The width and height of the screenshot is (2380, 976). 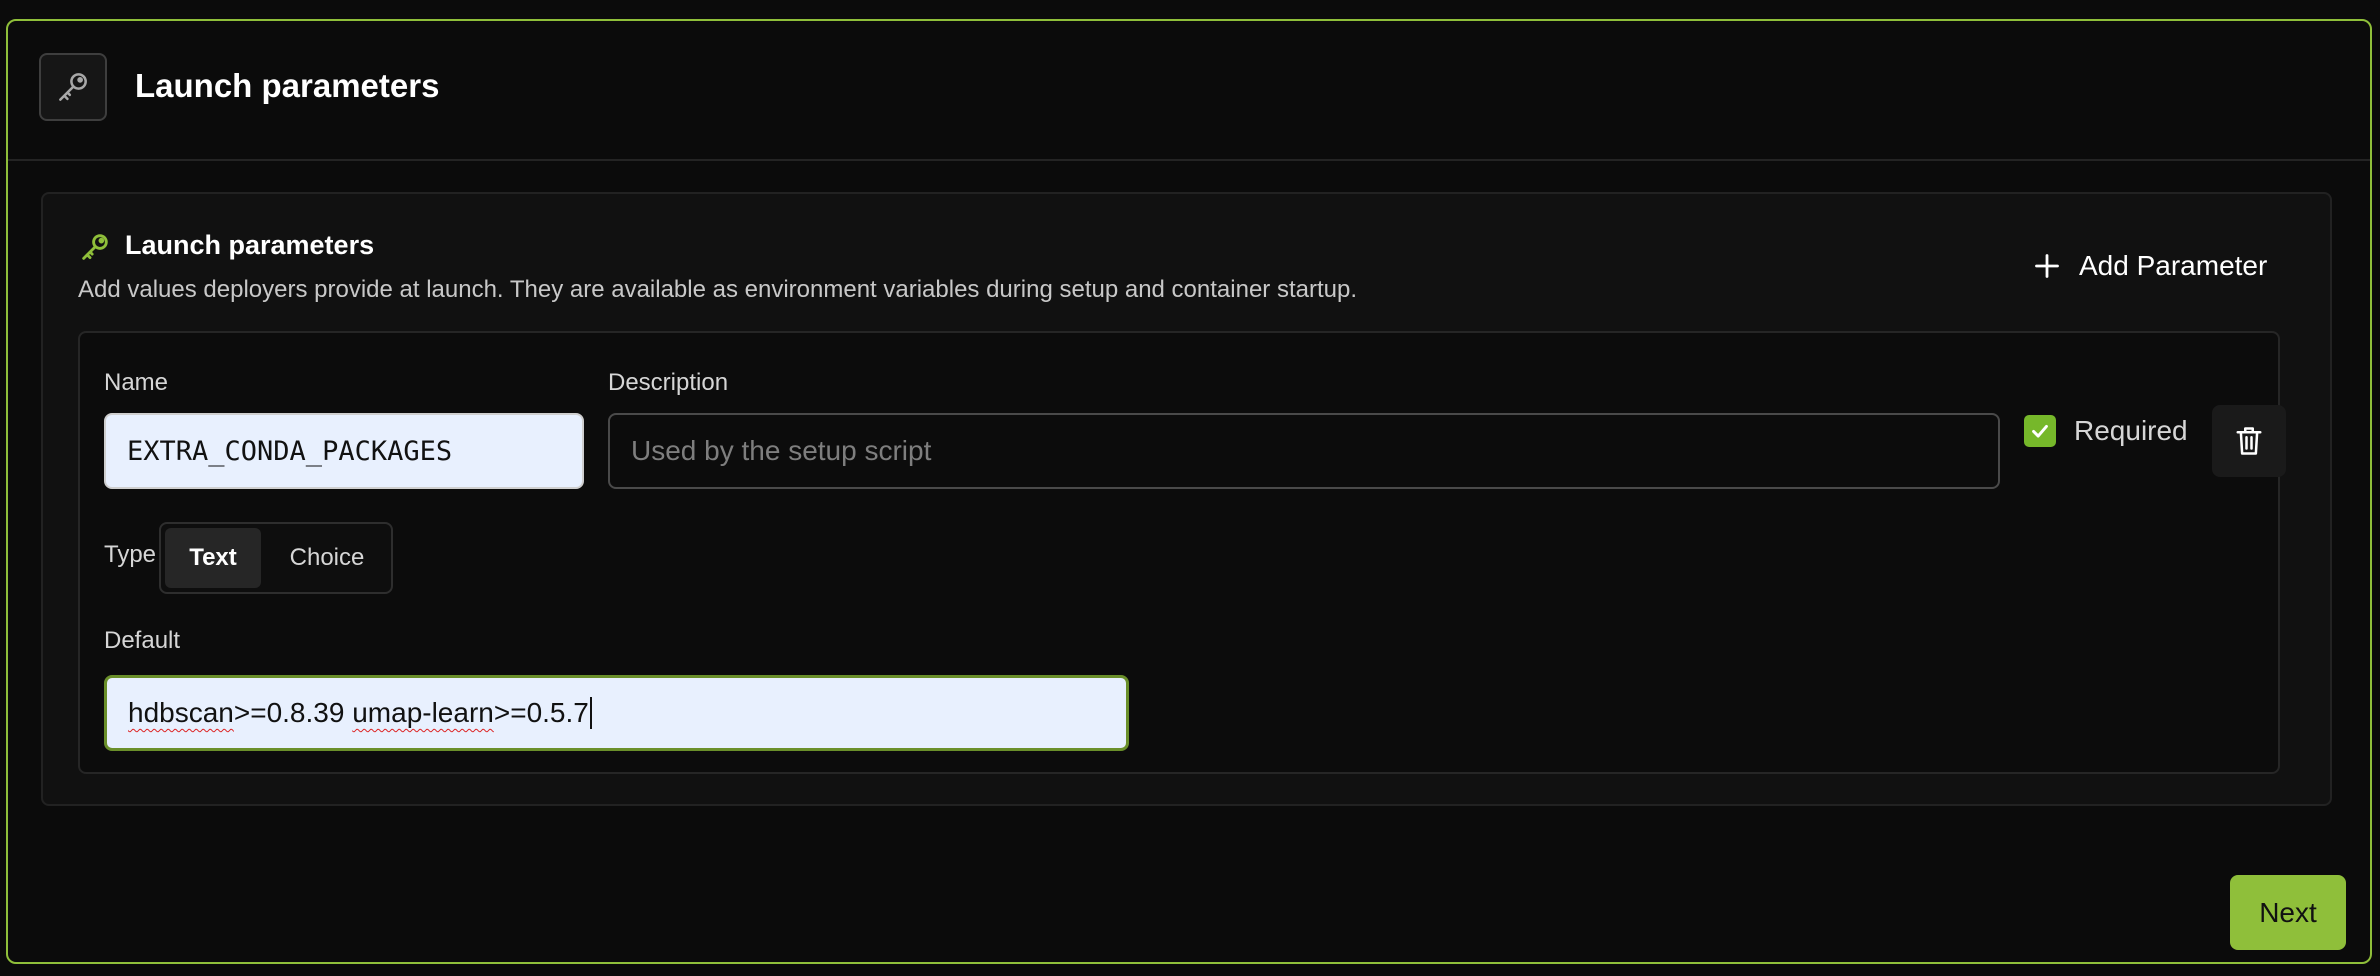 I want to click on trash-icon, so click(x=2249, y=441).